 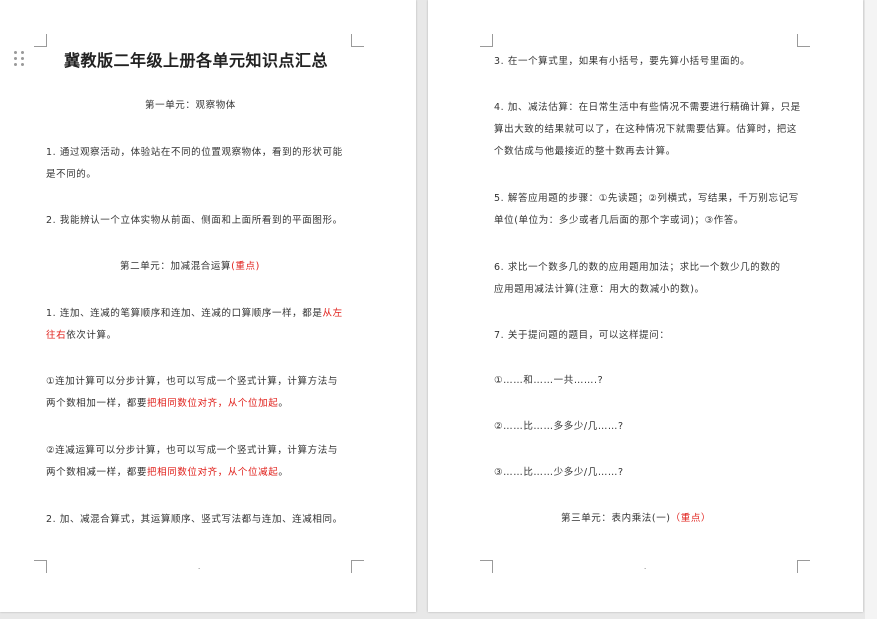 I want to click on highlighted-text: 把相同数位对齐，从个位加起, so click(x=213, y=403).